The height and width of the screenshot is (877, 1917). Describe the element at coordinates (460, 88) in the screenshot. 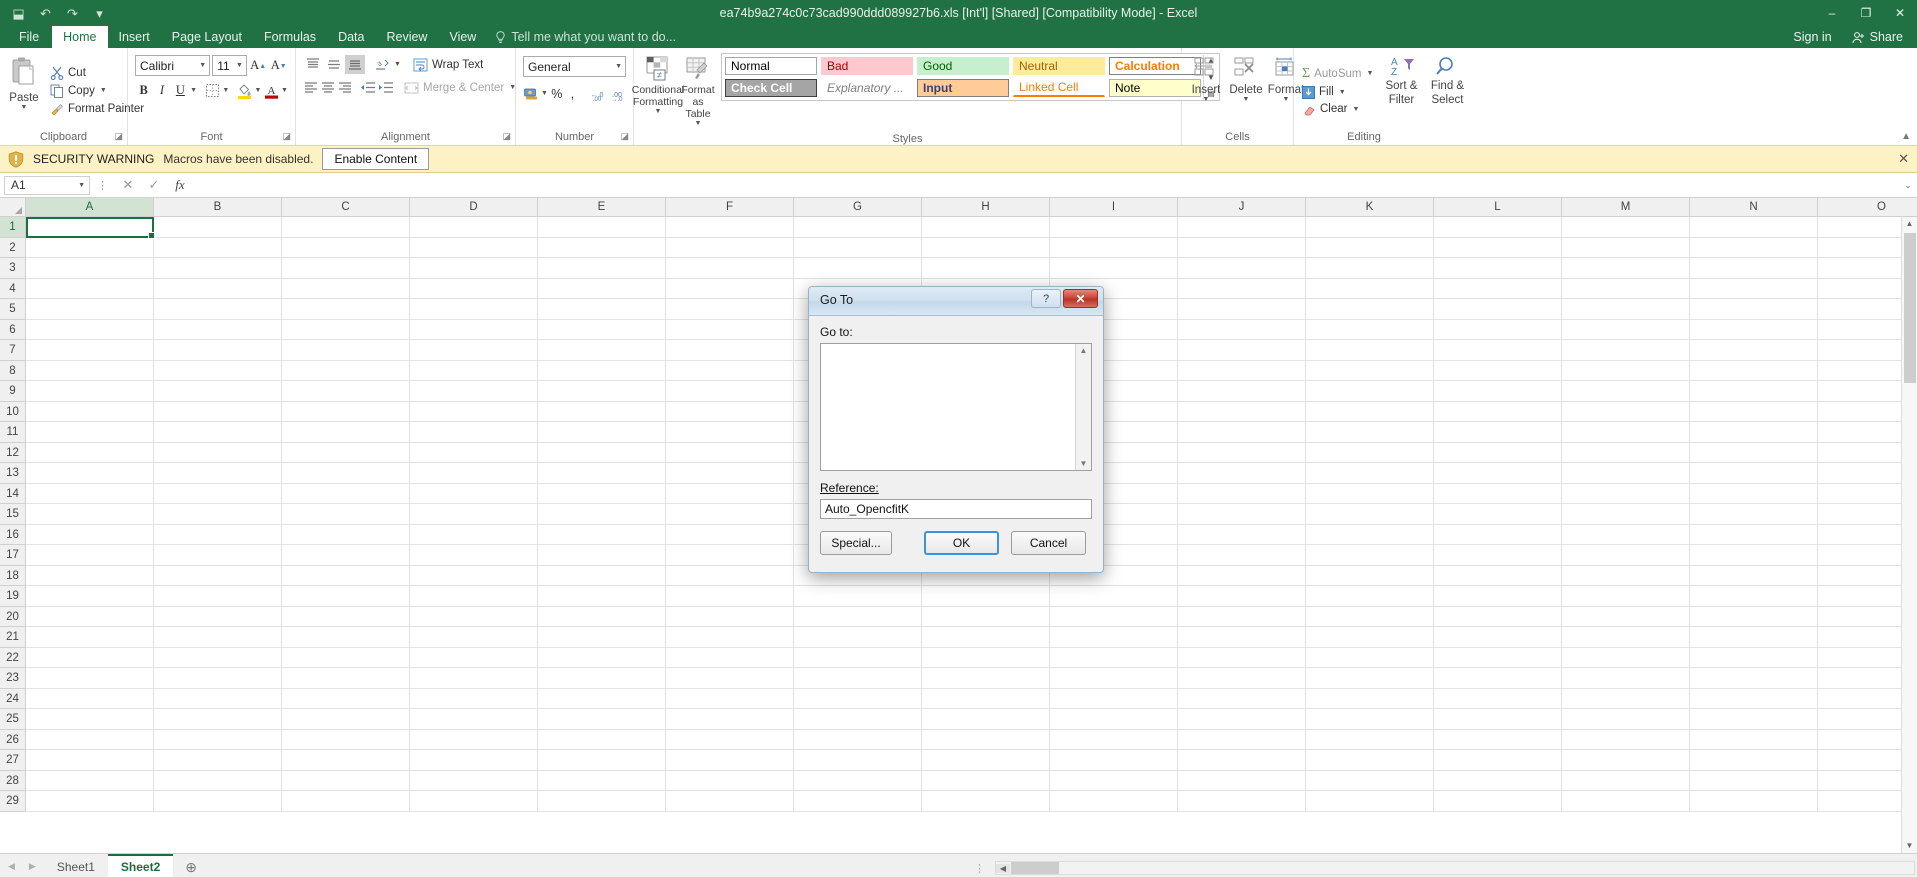

I see `merge-center-button: Merge & Center ▼` at that location.